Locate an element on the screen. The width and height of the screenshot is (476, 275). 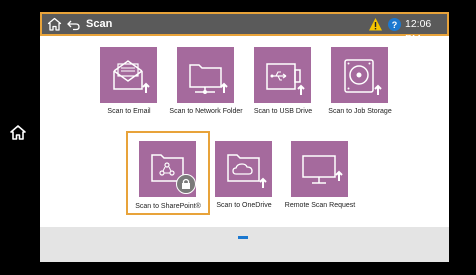
scan-to-job-storage-tile: Scan to Job Storage is located at coordinates (360, 87).